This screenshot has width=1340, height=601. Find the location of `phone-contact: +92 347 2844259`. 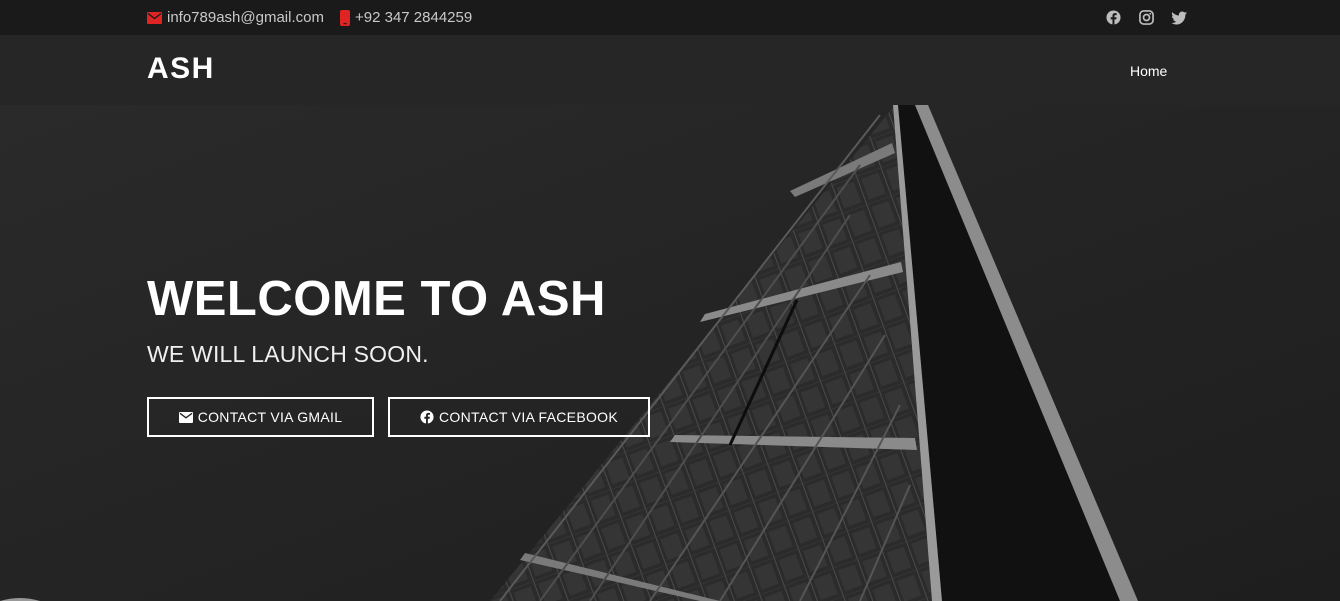

phone-contact: +92 347 2844259 is located at coordinates (406, 17).